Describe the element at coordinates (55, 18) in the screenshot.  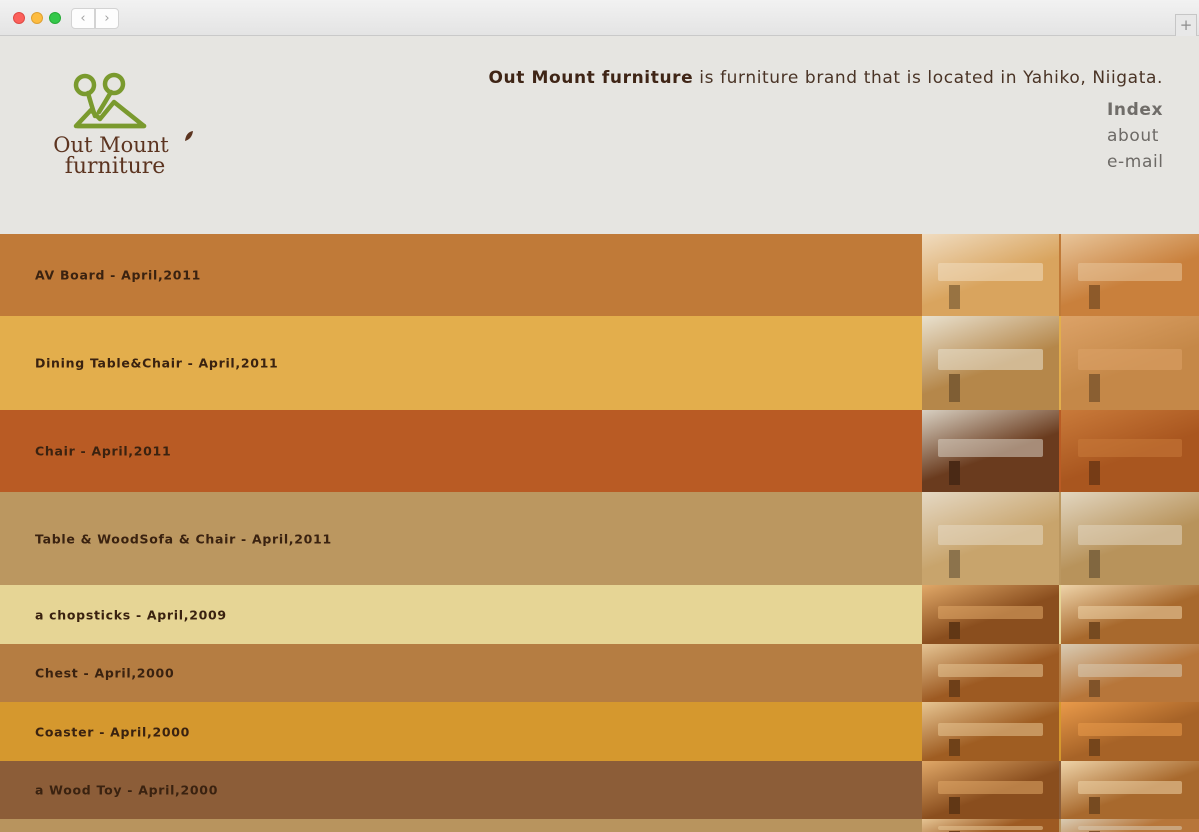
I see `zoom-window-button` at that location.